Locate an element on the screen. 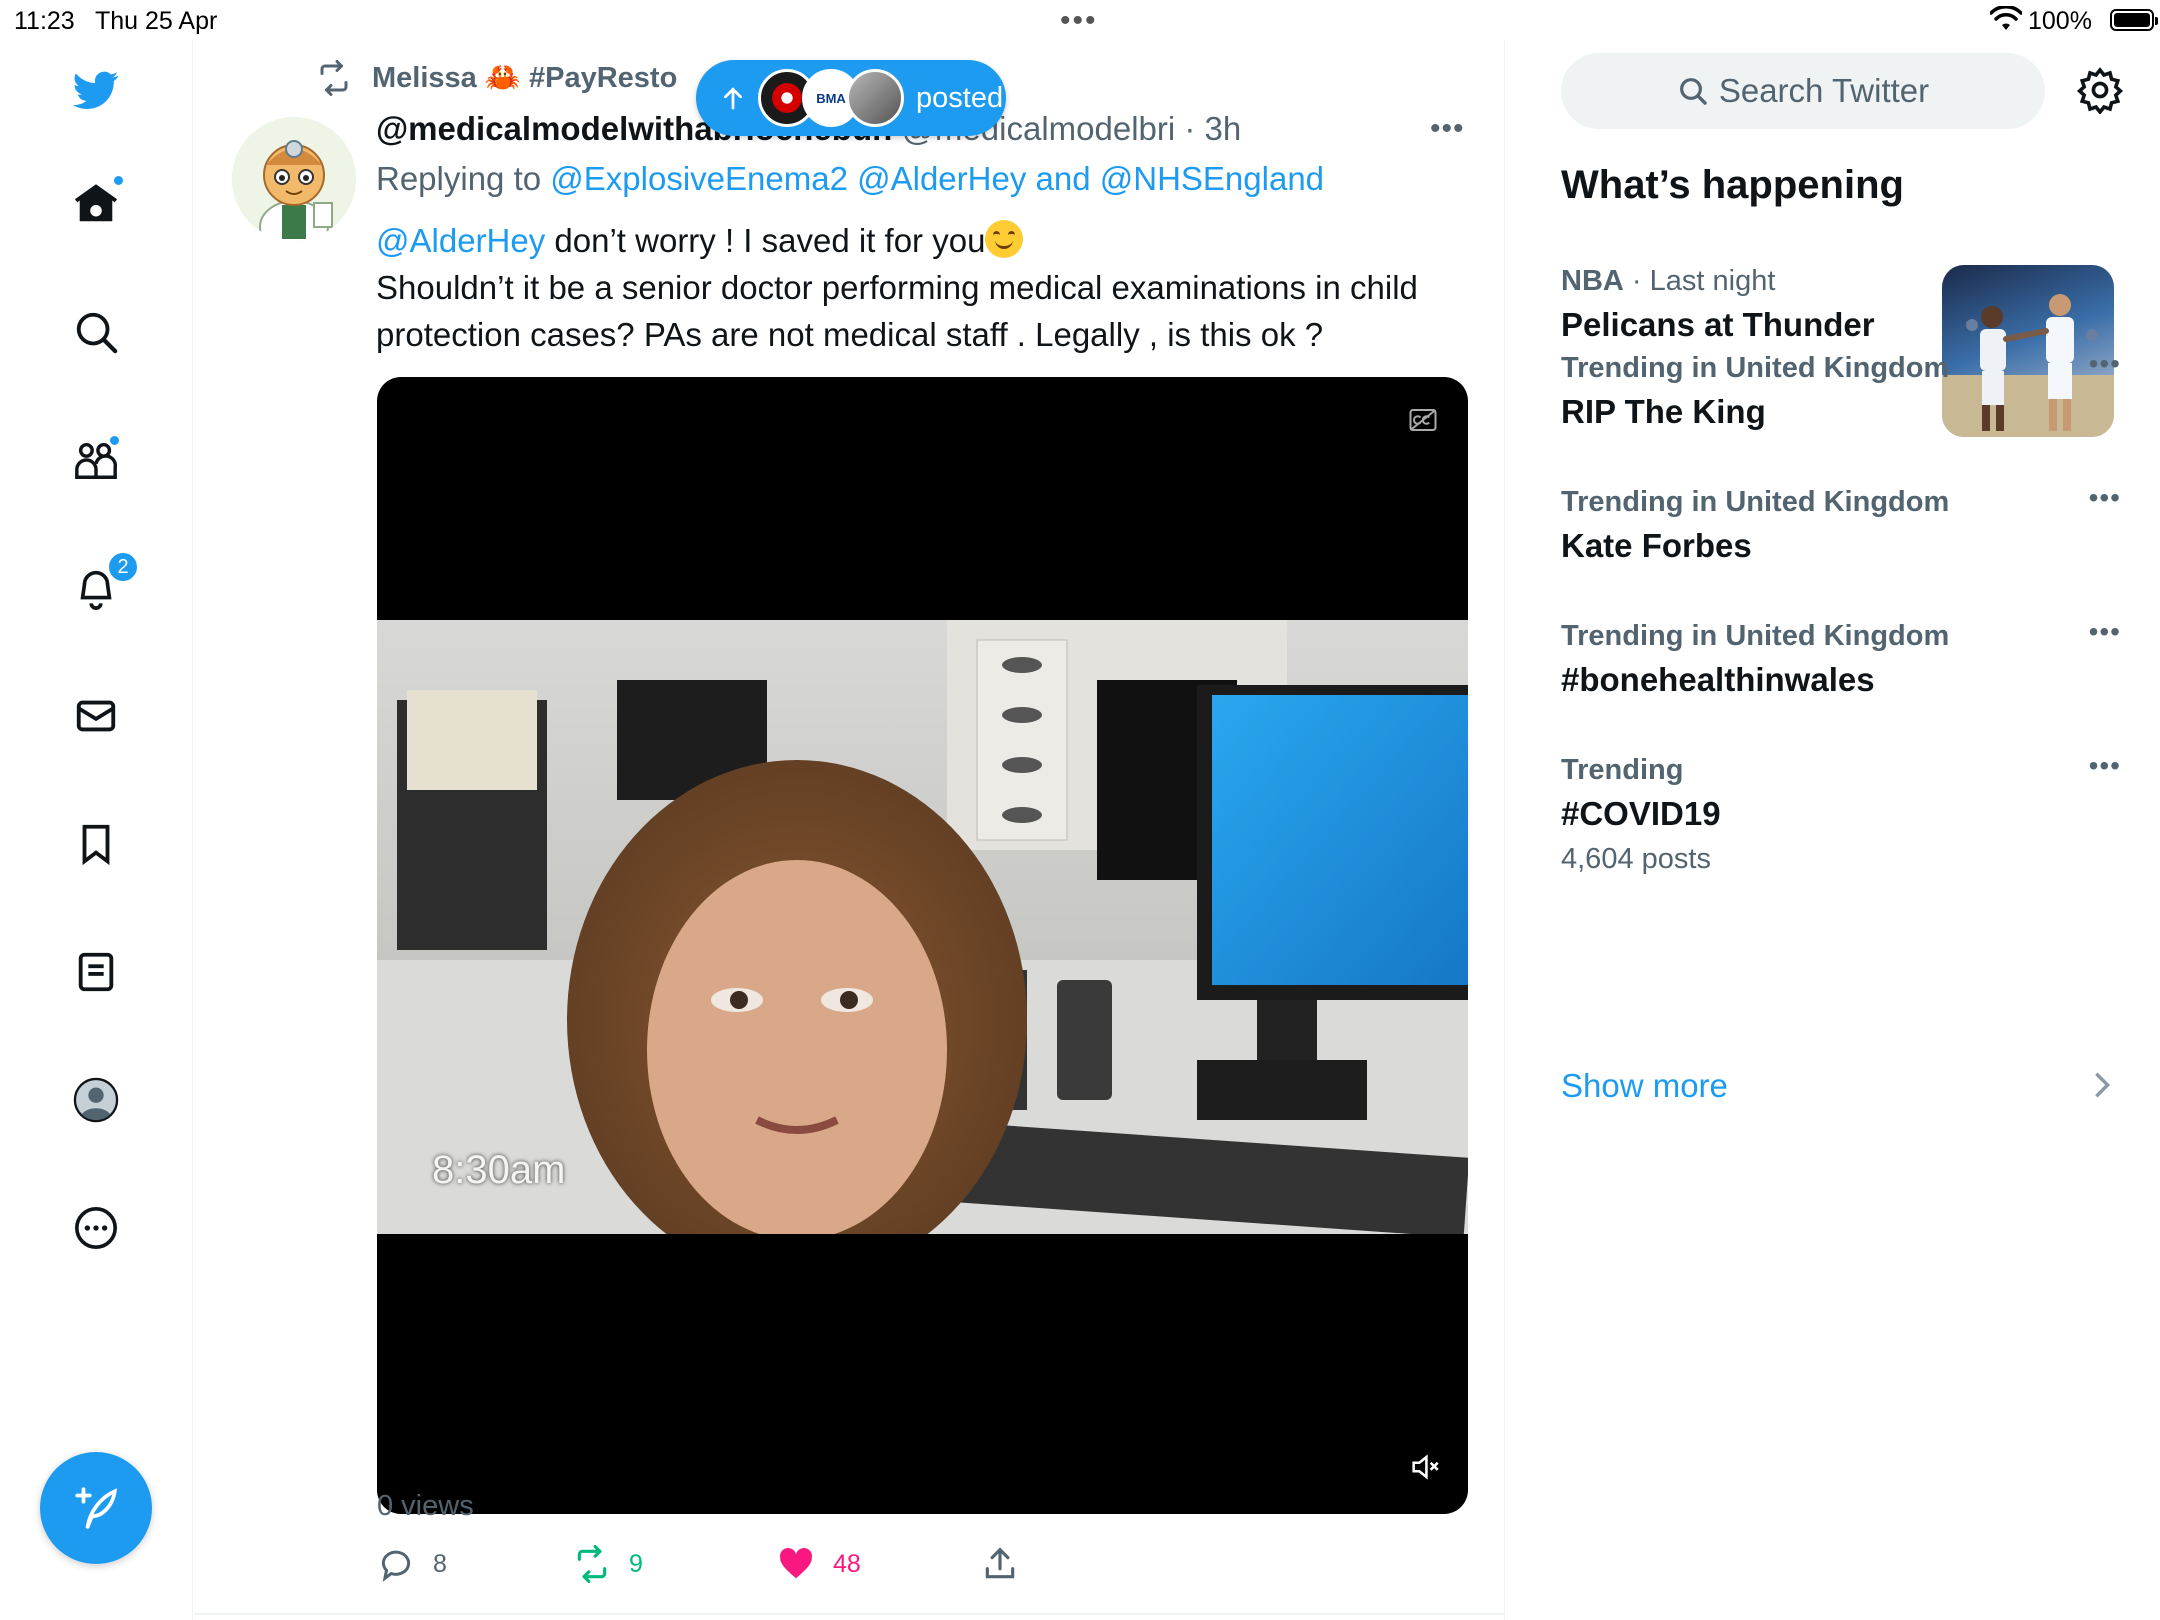 This screenshot has height=1620, width=2160. new-posts-label: posted is located at coordinates (960, 97).